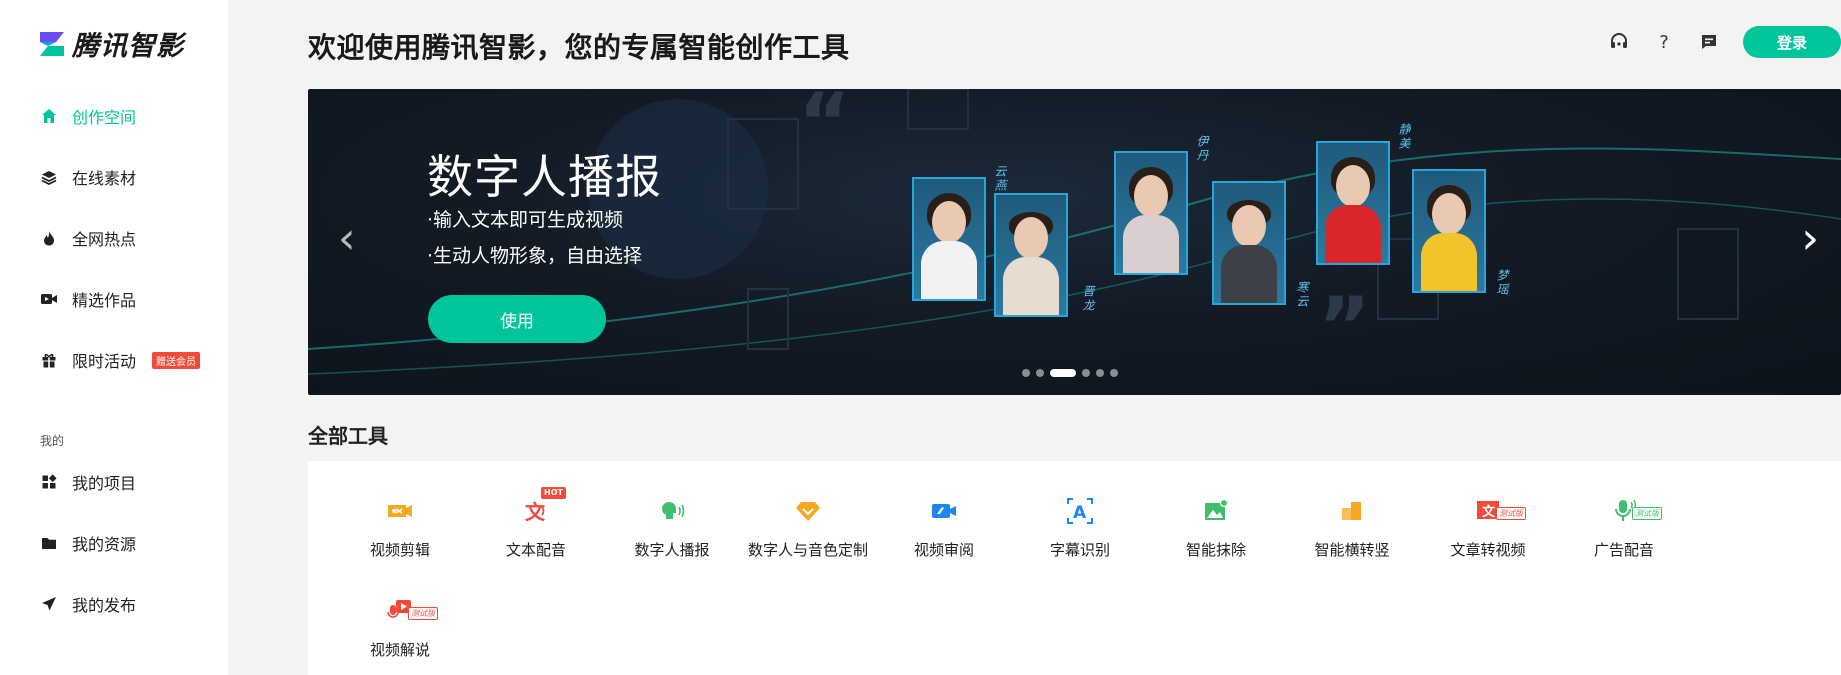 The width and height of the screenshot is (1841, 675). Describe the element at coordinates (1344, 326) in the screenshot. I see `quote-mark-icon: ”` at that location.